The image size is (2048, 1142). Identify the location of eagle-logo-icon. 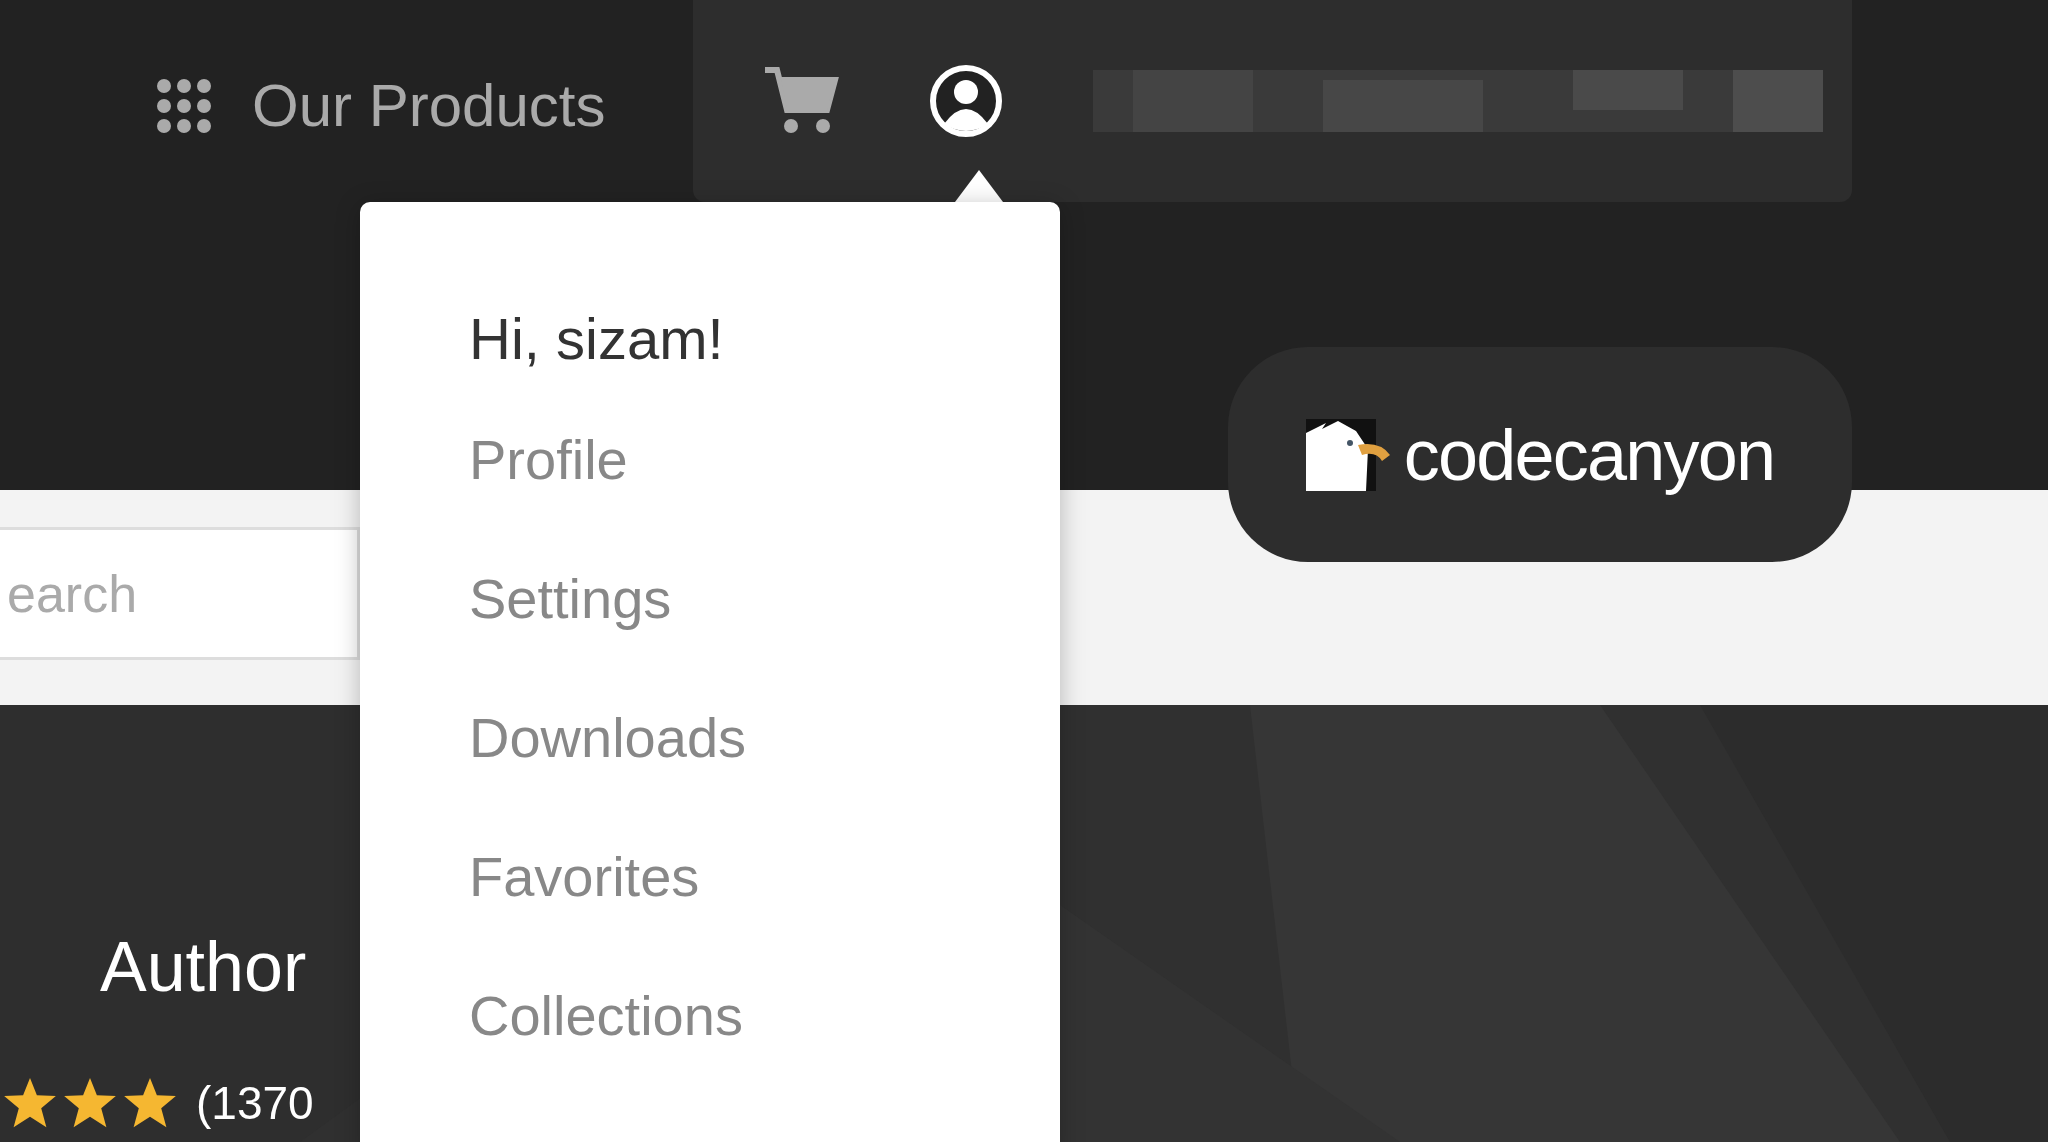
(1347, 454).